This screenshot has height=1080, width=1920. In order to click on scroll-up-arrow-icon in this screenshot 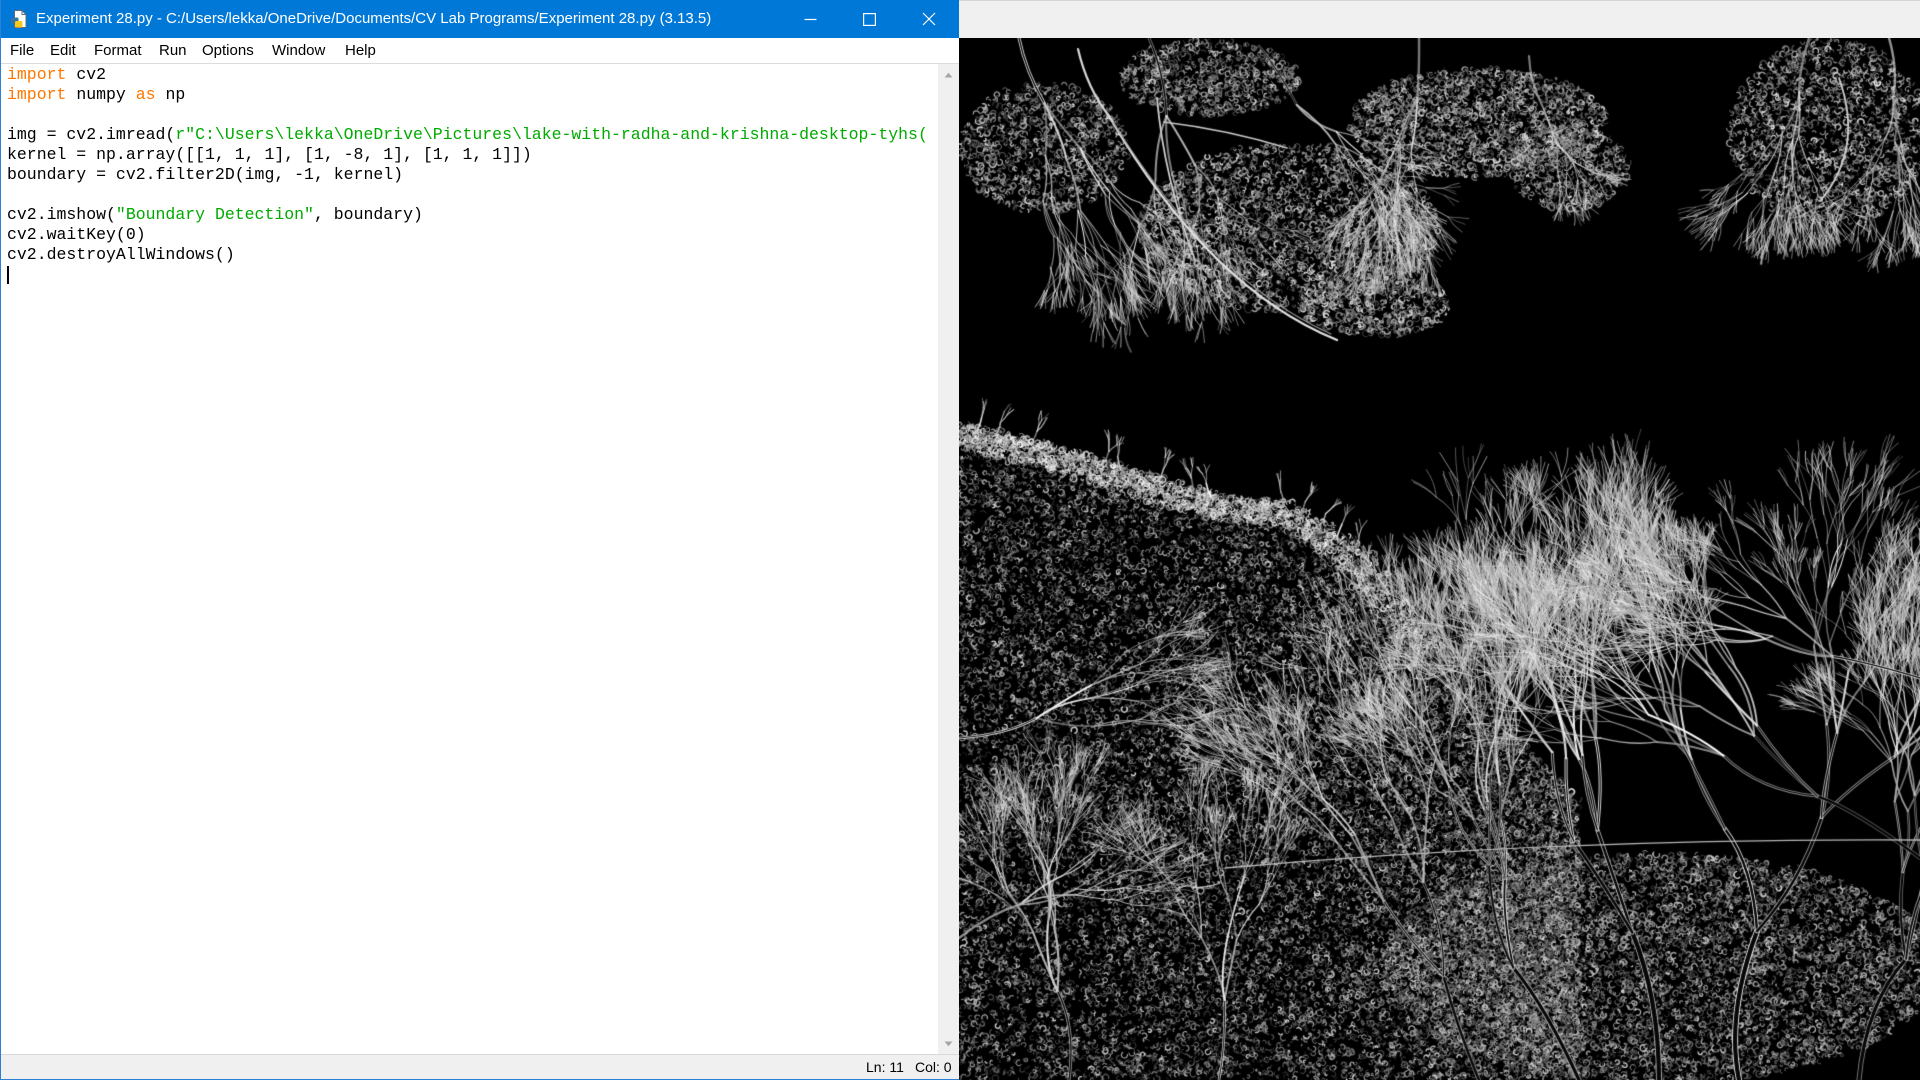, I will do `click(948, 74)`.